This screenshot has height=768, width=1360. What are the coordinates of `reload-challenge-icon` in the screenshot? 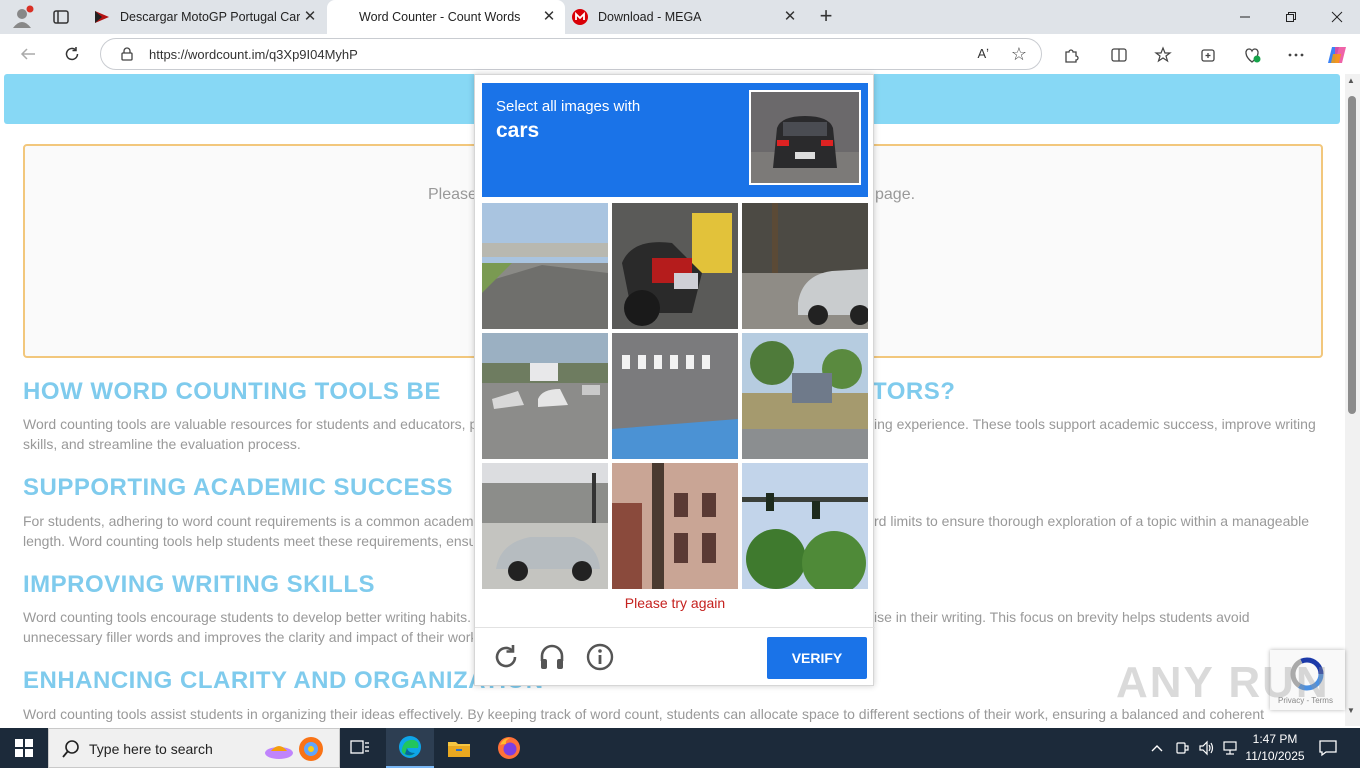 It's located at (506, 657).